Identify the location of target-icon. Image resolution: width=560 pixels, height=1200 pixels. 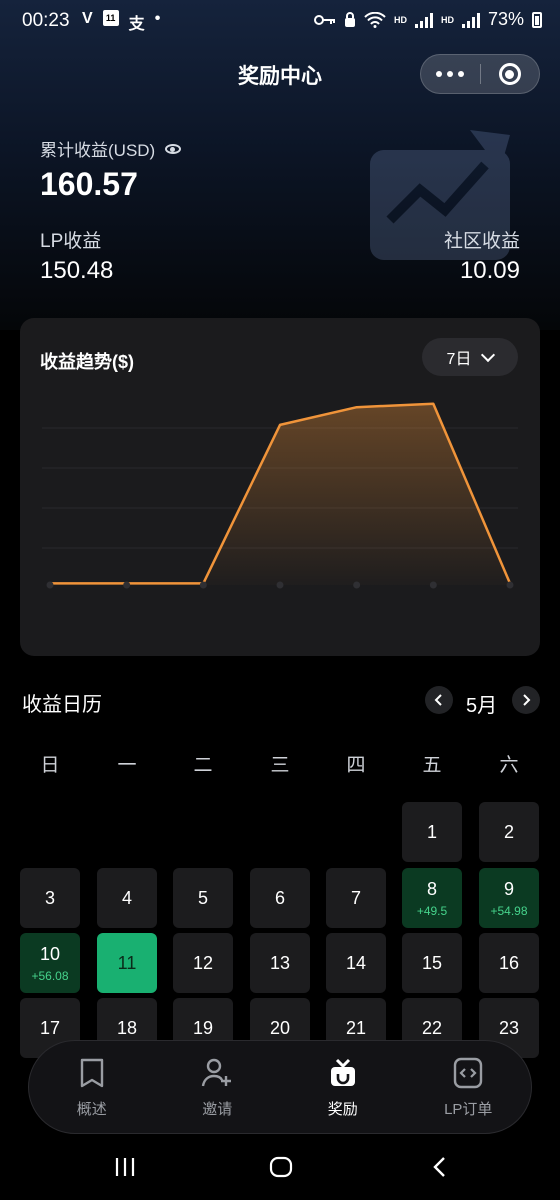
(509, 74).